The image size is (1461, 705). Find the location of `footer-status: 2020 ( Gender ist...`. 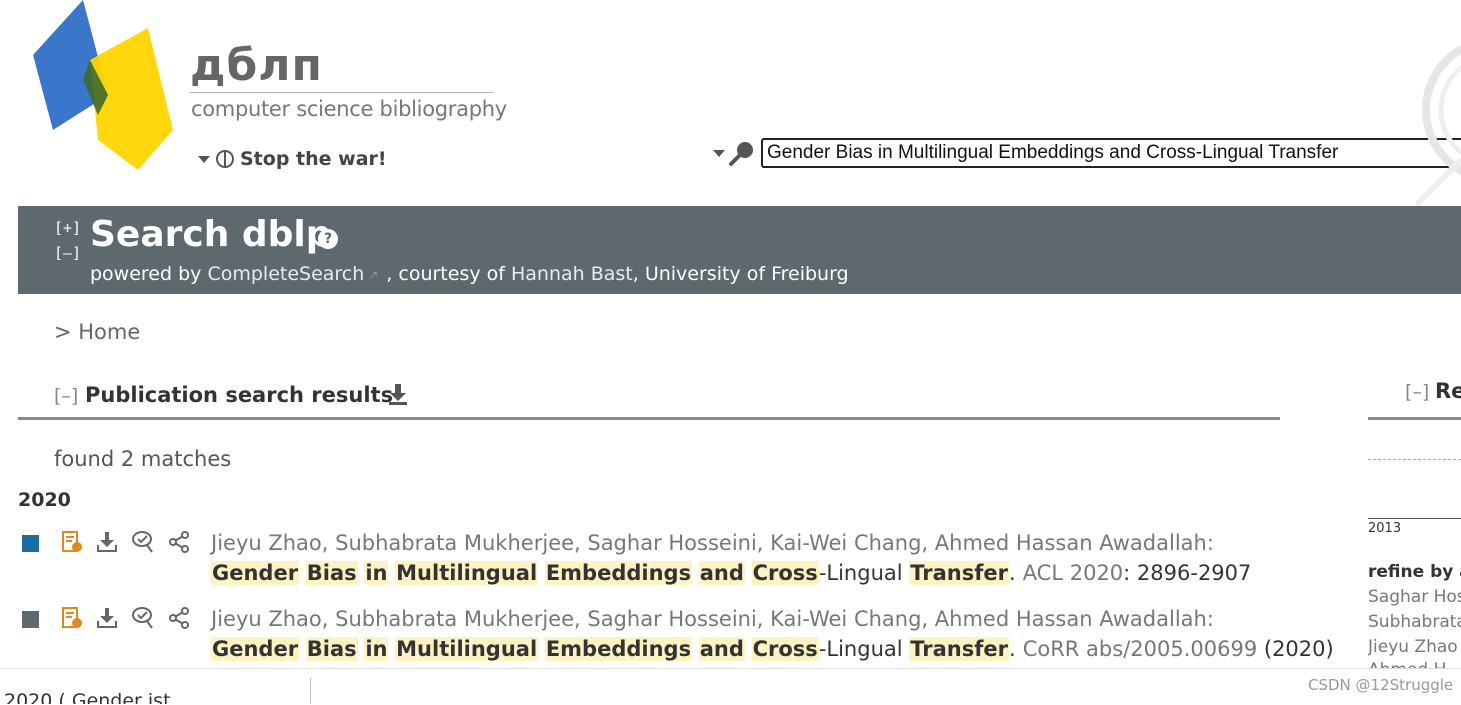

footer-status: 2020 ( Gender ist... is located at coordinates (96, 697).